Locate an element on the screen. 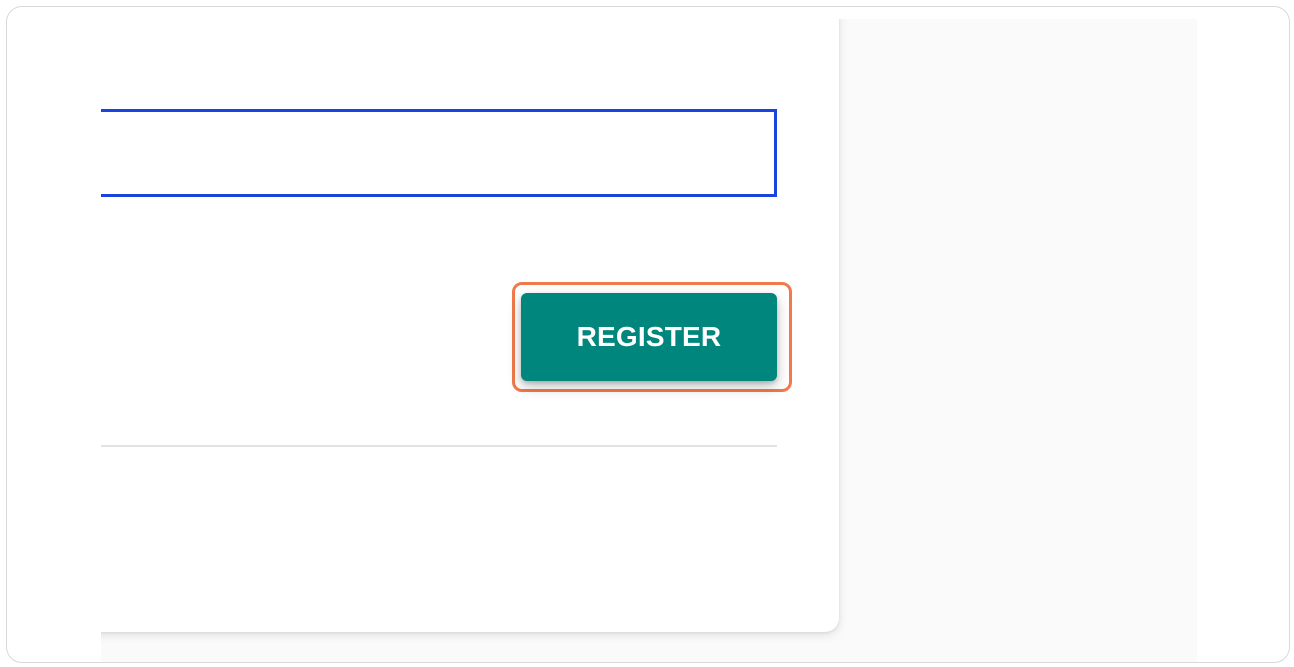 The height and width of the screenshot is (667, 1294). form-text-input is located at coordinates (439, 153).